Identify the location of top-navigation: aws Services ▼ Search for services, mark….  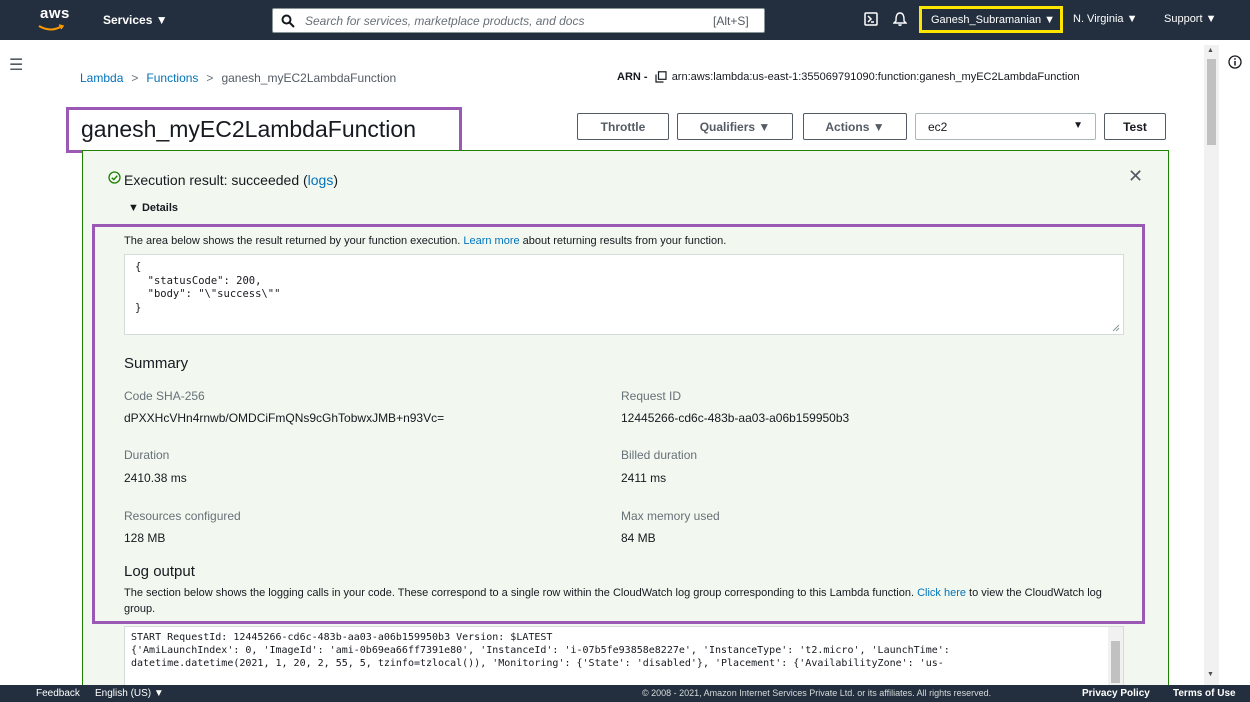
(625, 20).